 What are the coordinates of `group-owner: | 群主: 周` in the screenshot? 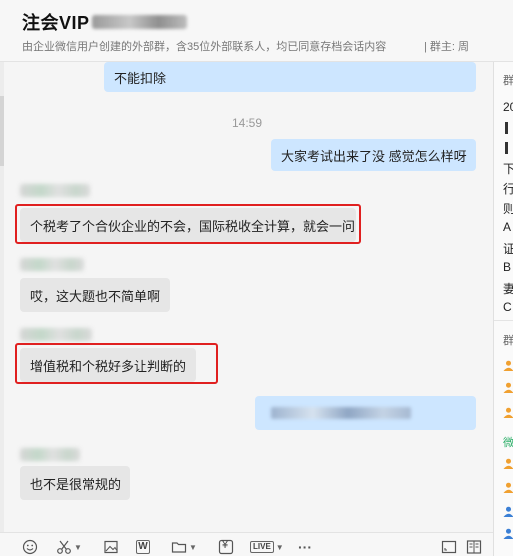 It's located at (447, 47).